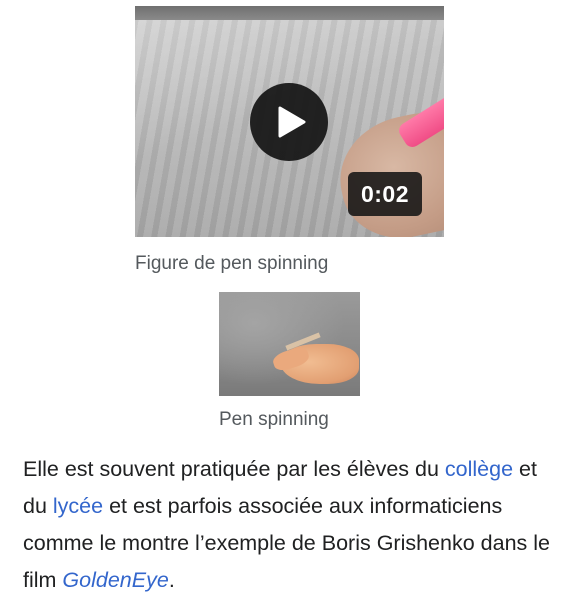 The height and width of the screenshot is (599, 582). Describe the element at coordinates (289, 344) in the screenshot. I see `pen-spinning-image` at that location.